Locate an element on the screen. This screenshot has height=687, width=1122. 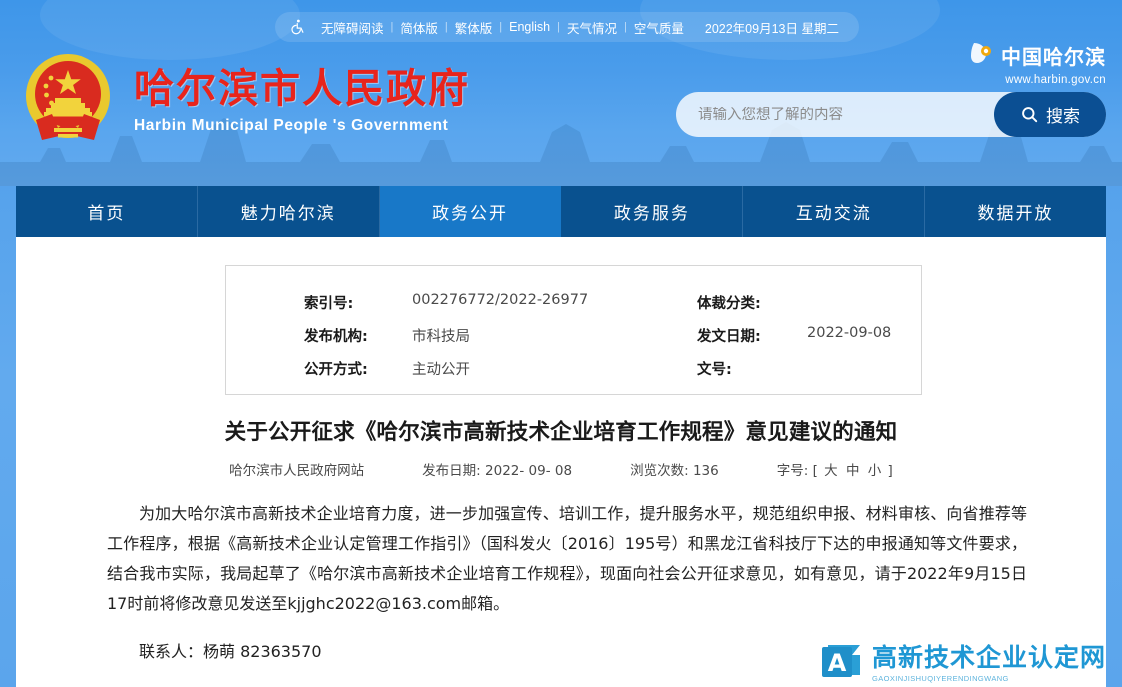
letter-a-badge-icon: A is located at coordinates (840, 661).